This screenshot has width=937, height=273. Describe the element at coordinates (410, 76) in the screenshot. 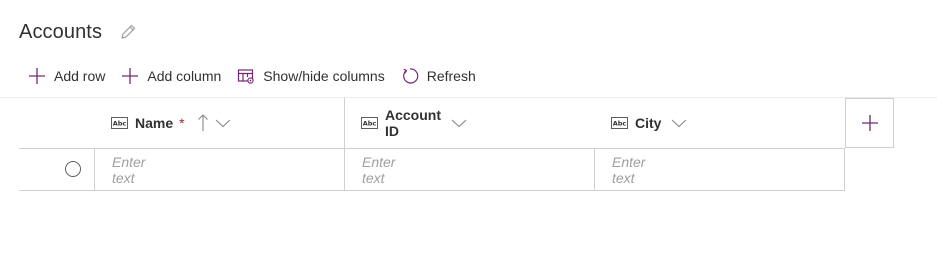

I see `refresh-icon` at that location.